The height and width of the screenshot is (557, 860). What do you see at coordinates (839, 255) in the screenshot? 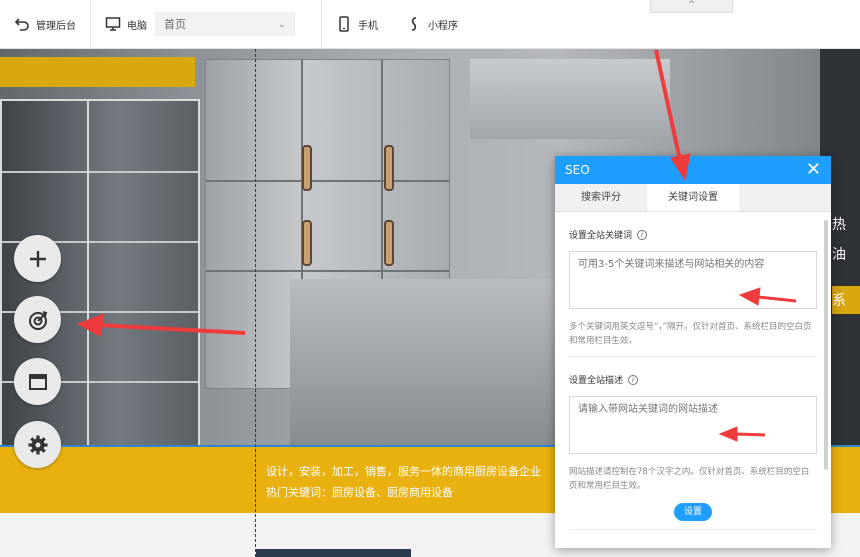
I see `banner-right-text-2: 油` at bounding box center [839, 255].